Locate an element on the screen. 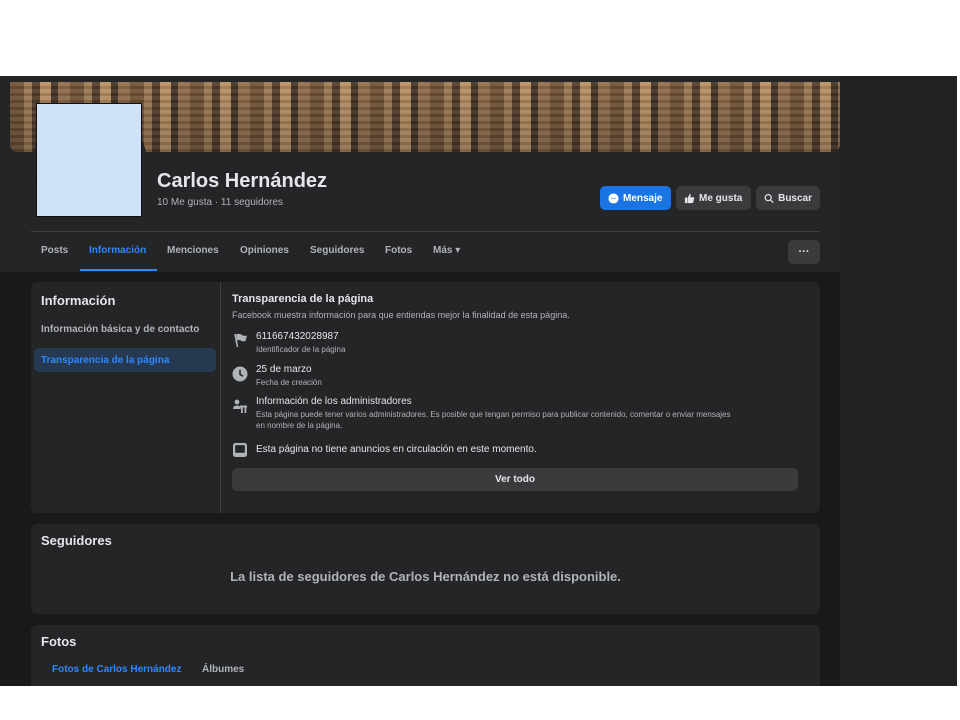 The height and width of the screenshot is (720, 960). search-button-label: Buscar is located at coordinates (795, 198).